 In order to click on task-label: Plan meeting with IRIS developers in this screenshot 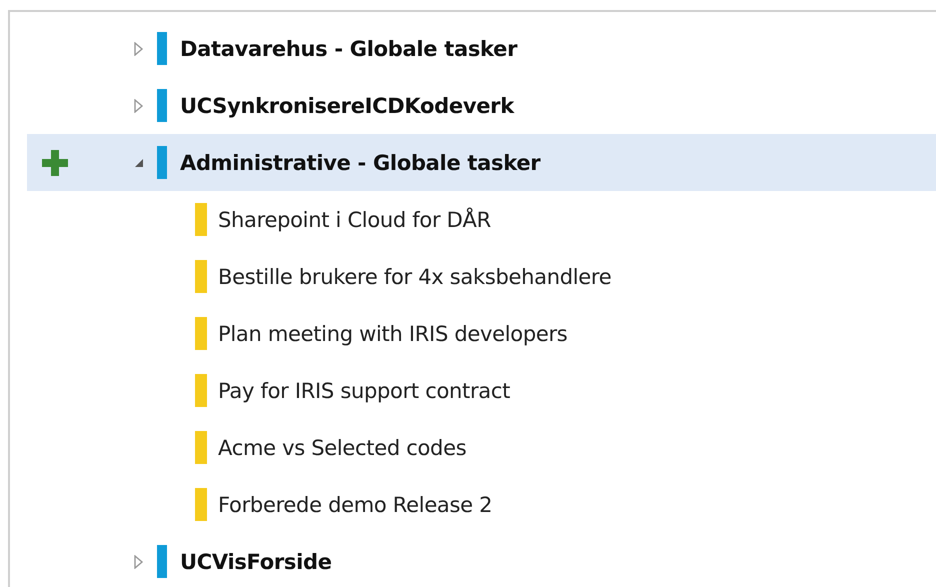, I will do `click(393, 334)`.